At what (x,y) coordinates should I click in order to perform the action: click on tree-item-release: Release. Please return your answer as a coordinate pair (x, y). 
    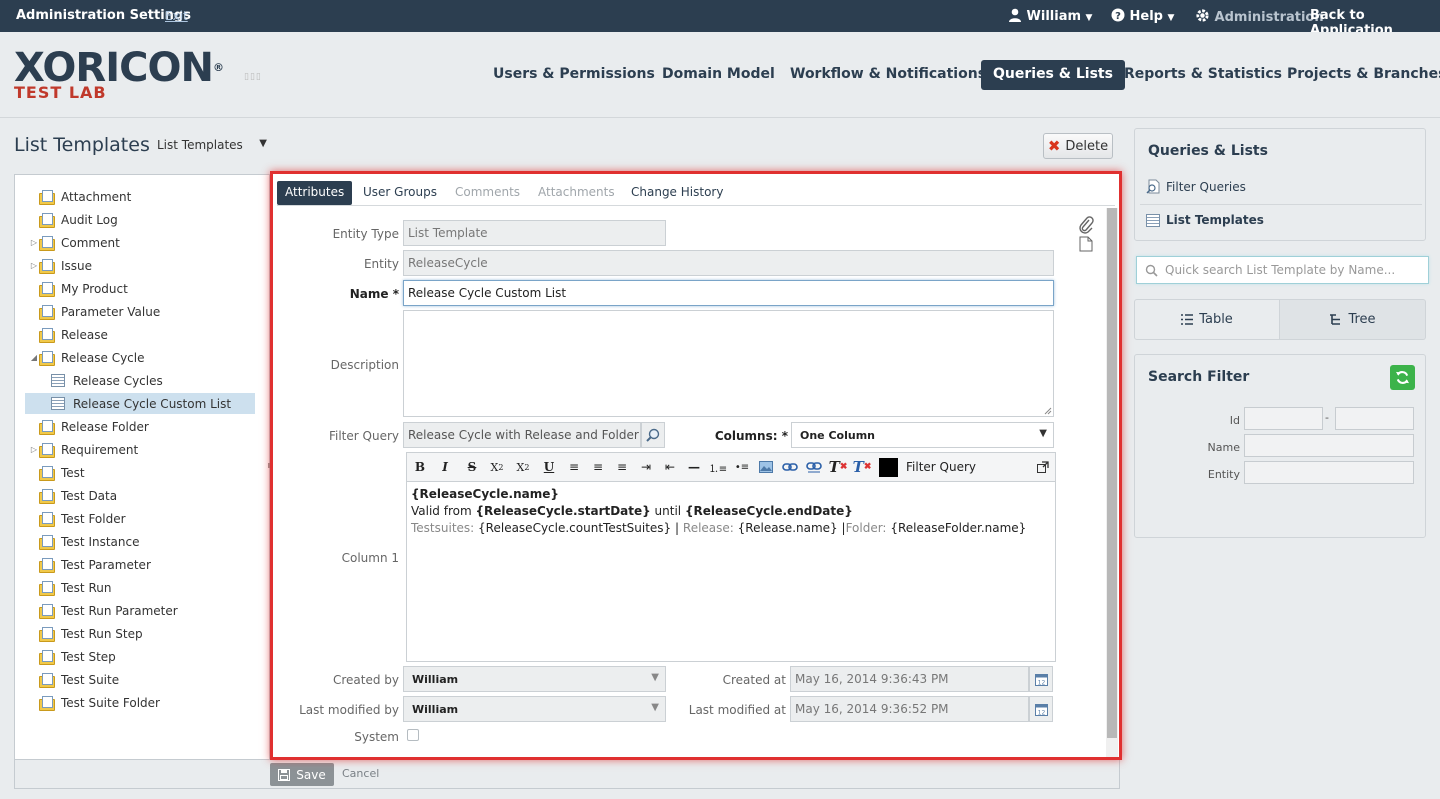
    Looking at the image, I should click on (68, 334).